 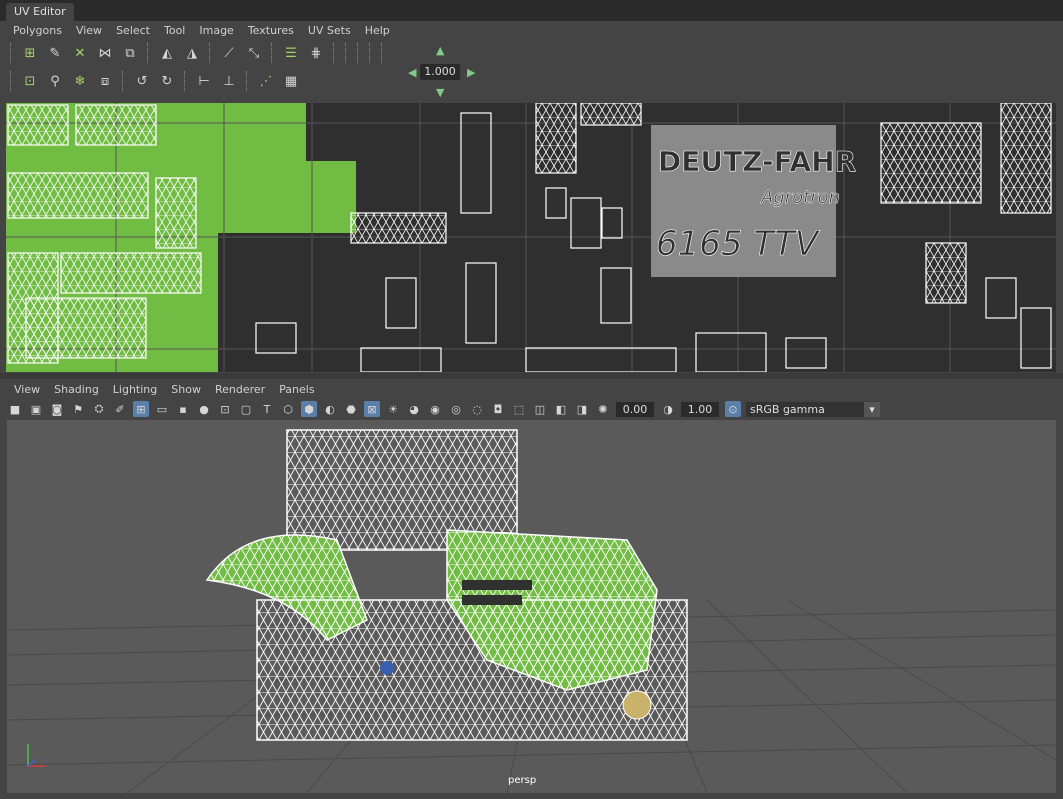 I want to click on rotate-ccw-icon: ↺, so click(x=142, y=81).